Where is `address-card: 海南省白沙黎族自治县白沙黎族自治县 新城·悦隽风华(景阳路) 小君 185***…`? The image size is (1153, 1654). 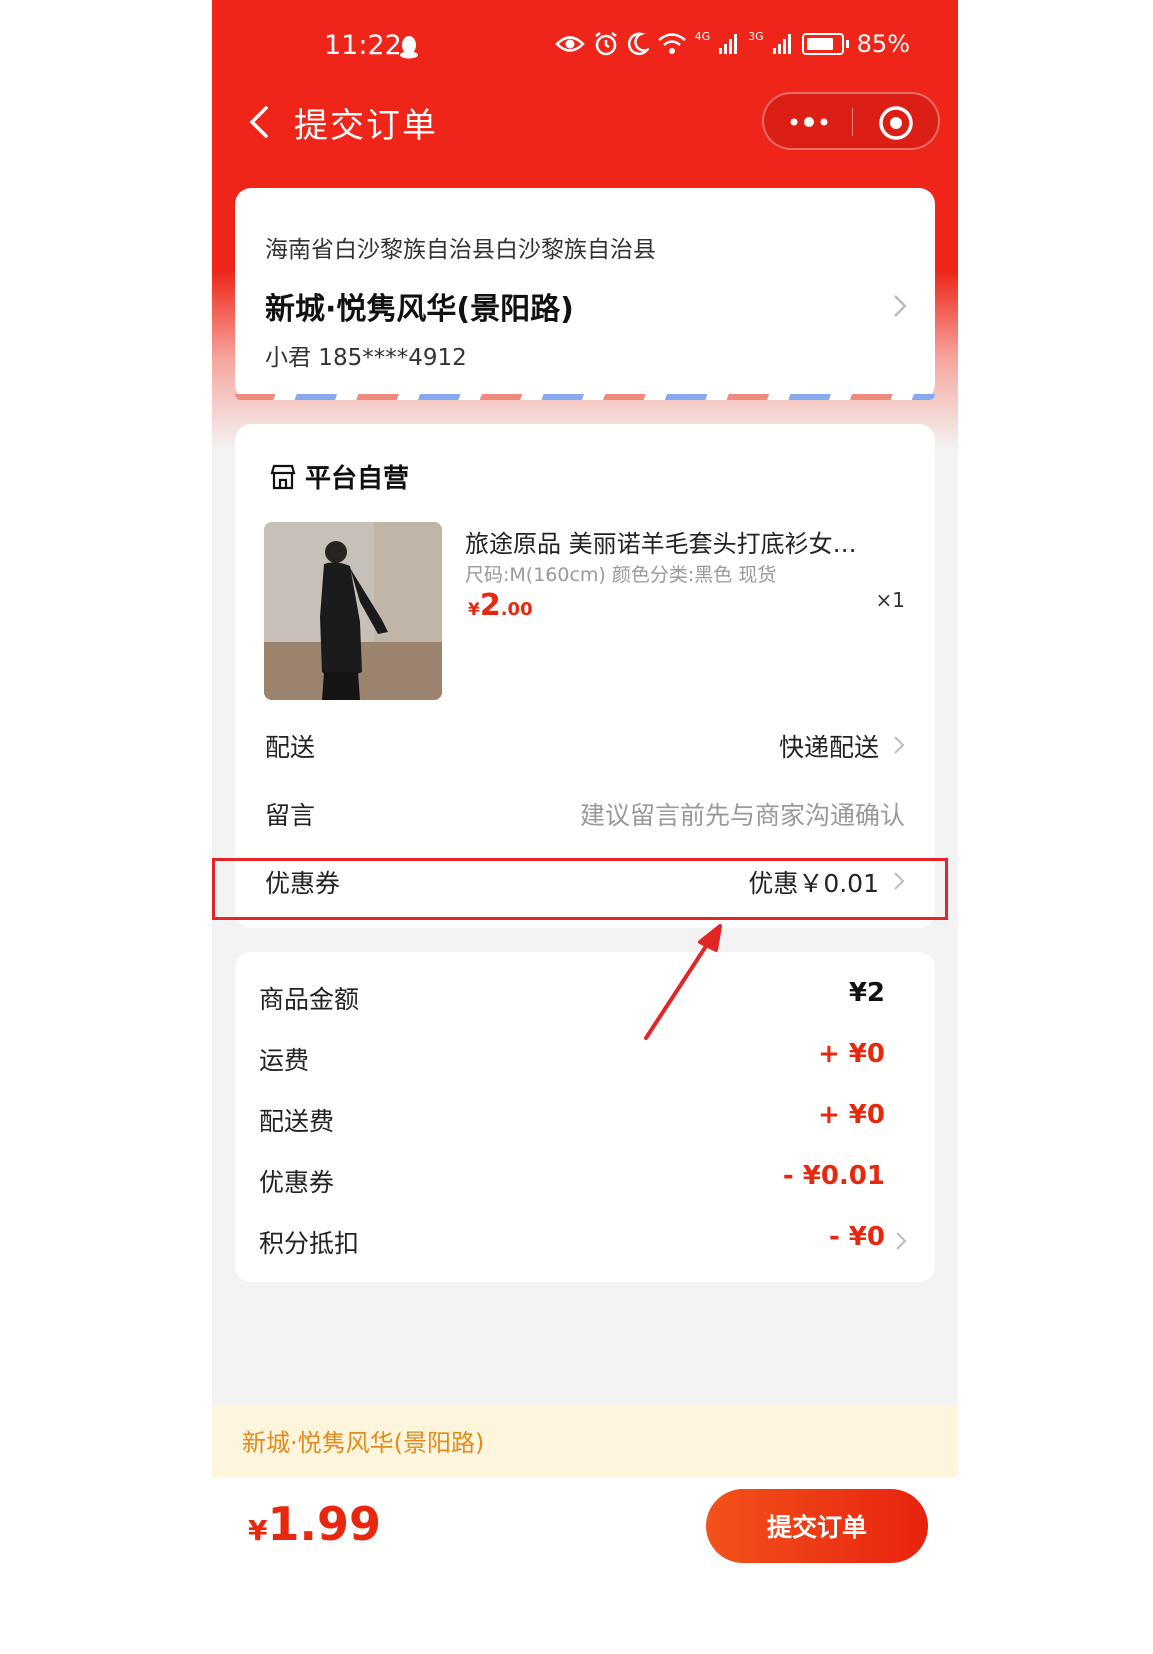 address-card: 海南省白沙黎族自治县白沙黎族自治县 新城·悦隽风华(景阳路) 小君 185***… is located at coordinates (585, 294).